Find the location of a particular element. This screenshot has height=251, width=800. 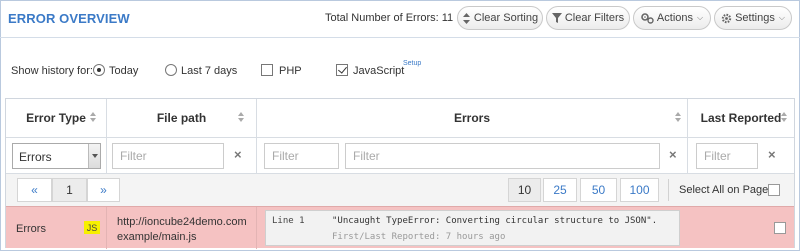

filter-icon is located at coordinates (556, 18).